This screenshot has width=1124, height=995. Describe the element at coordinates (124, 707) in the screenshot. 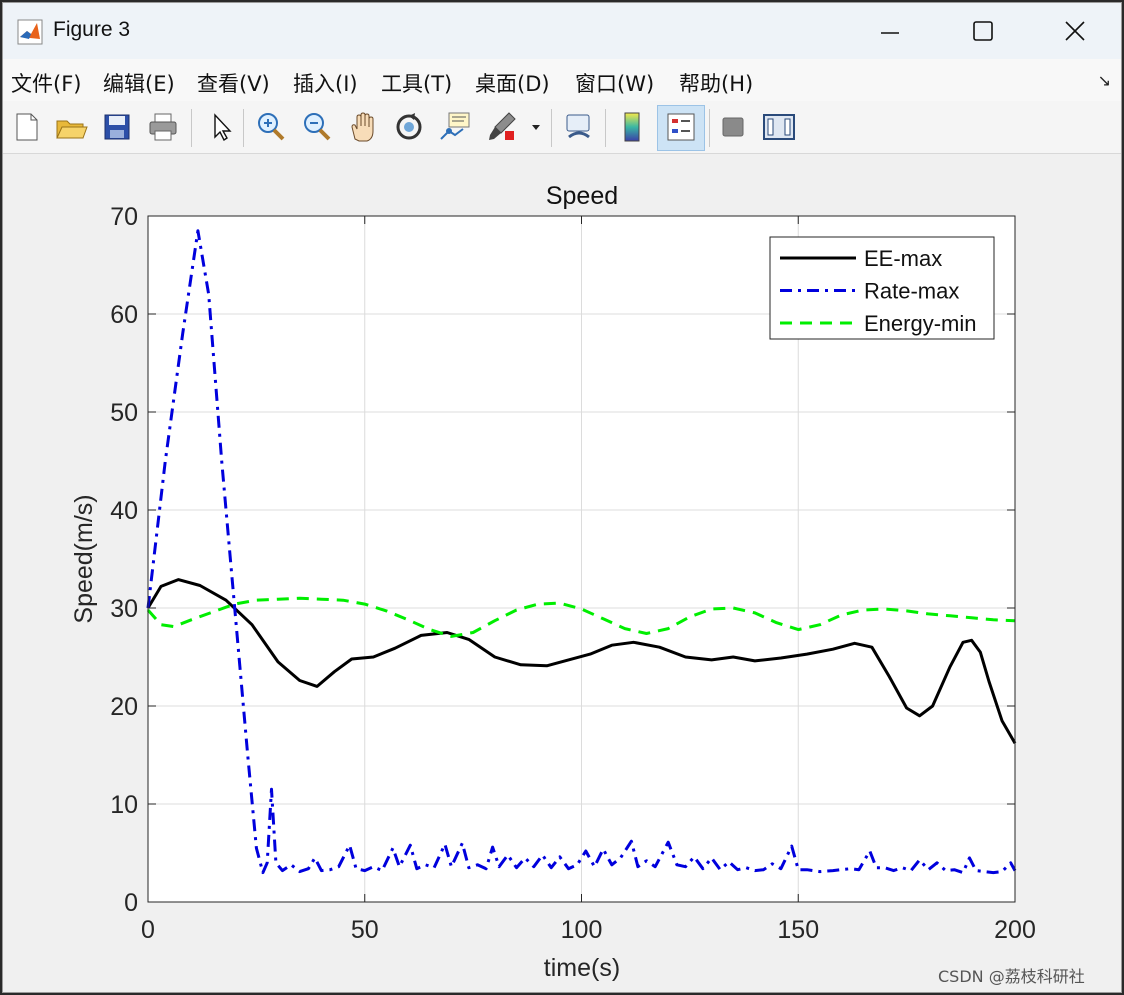

I see `y-tick-label: 20` at that location.